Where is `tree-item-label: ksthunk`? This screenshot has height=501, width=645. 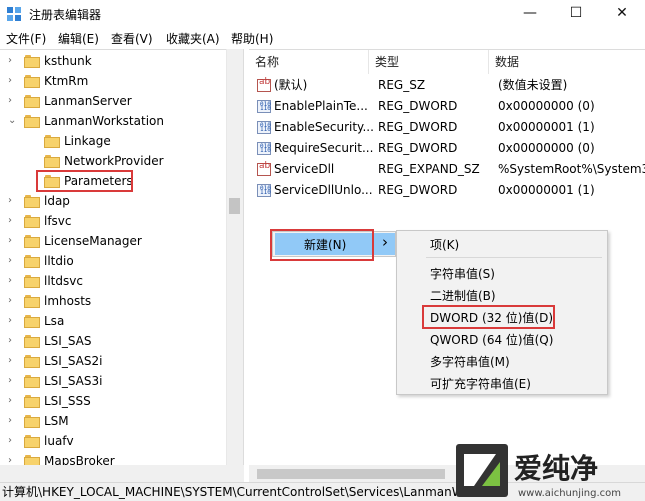
tree-item-label: ksthunk is located at coordinates (68, 61).